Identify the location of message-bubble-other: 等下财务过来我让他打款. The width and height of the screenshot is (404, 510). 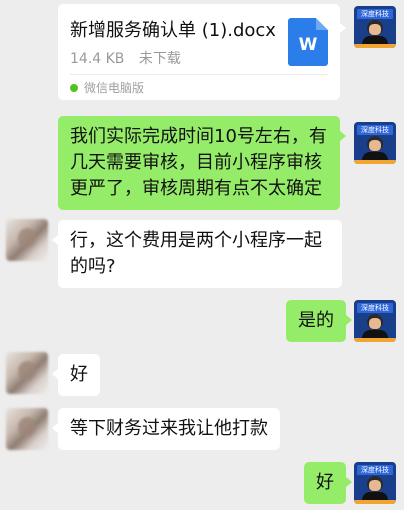
(166, 429).